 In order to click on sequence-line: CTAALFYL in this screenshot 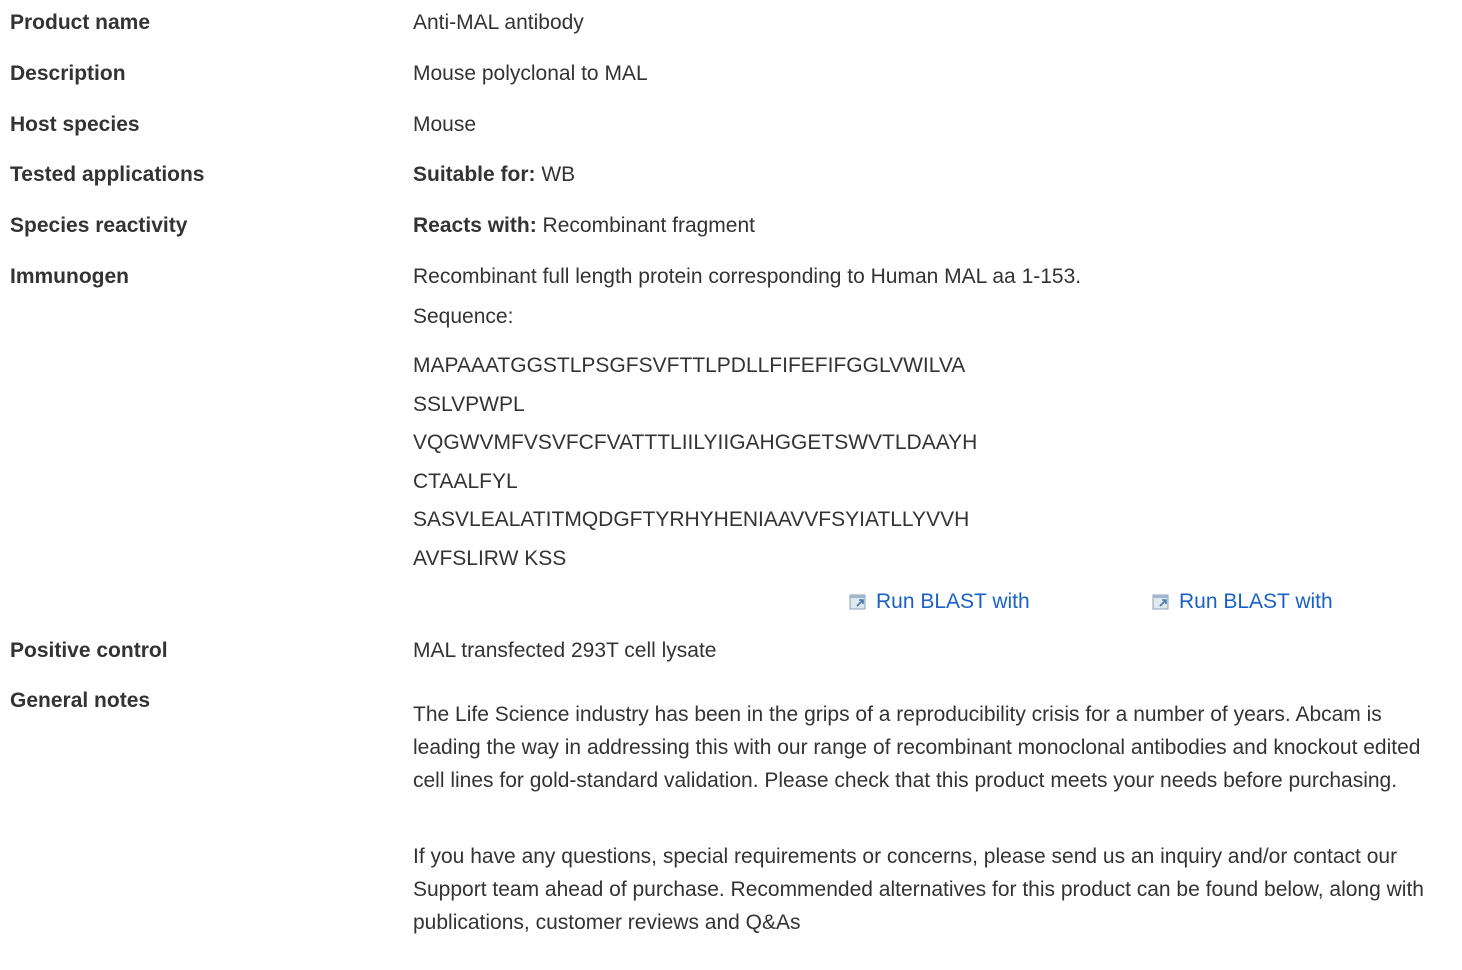, I will do `click(465, 481)`.